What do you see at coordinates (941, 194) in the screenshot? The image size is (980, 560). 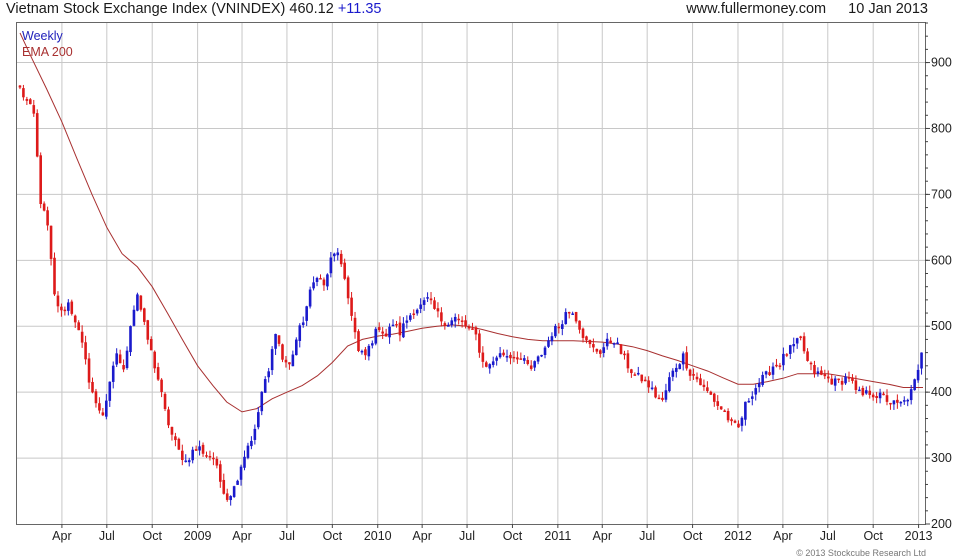 I see `y-tick-label: 700` at bounding box center [941, 194].